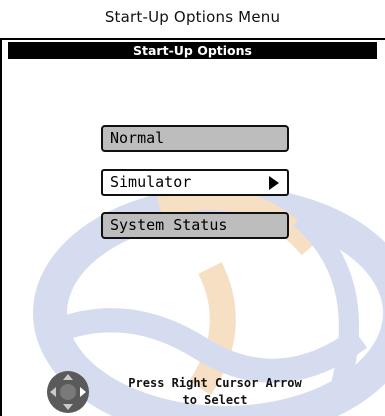  Describe the element at coordinates (215, 400) in the screenshot. I see `instruction-line-2: to Select` at that location.